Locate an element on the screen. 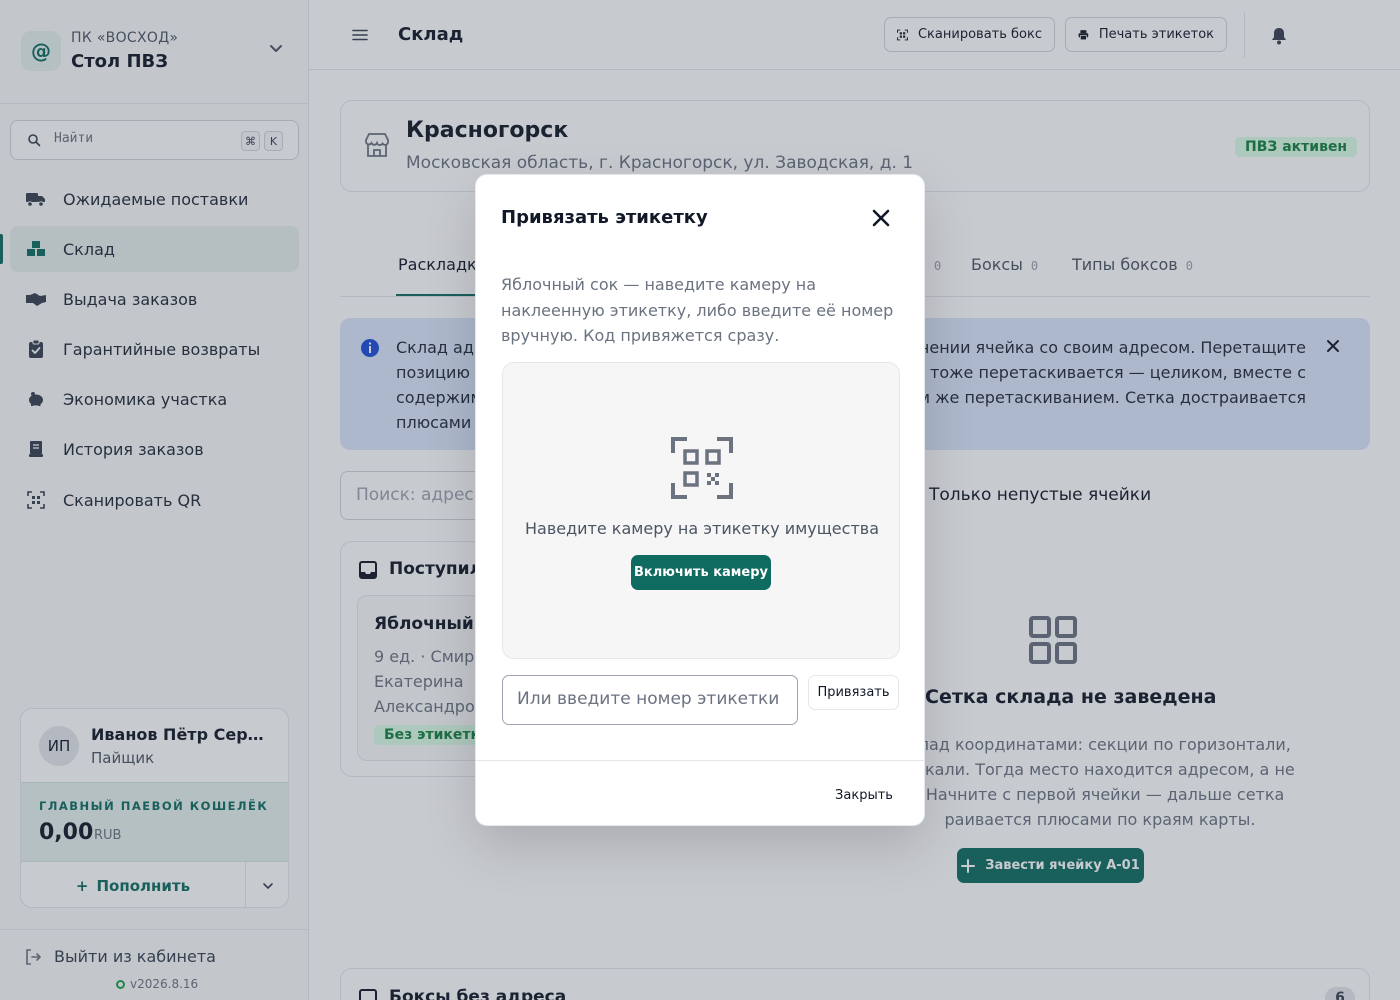 The height and width of the screenshot is (1000, 1400). close-icon is located at coordinates (881, 218).